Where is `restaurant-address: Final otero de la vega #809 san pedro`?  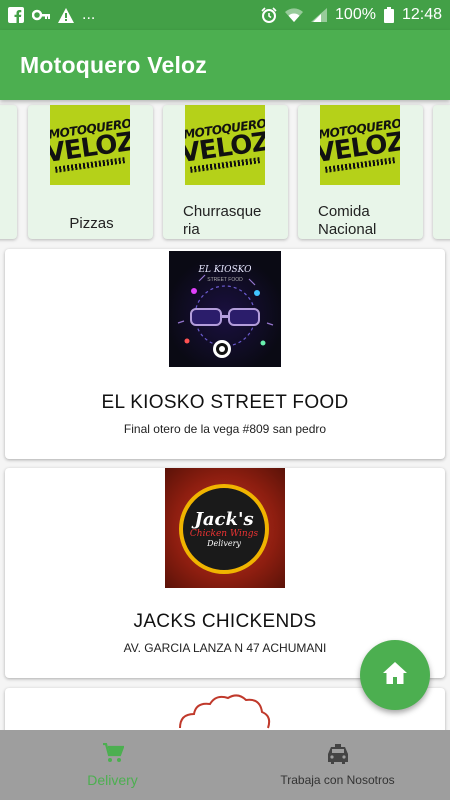 restaurant-address: Final otero de la vega #809 san pedro is located at coordinates (225, 429).